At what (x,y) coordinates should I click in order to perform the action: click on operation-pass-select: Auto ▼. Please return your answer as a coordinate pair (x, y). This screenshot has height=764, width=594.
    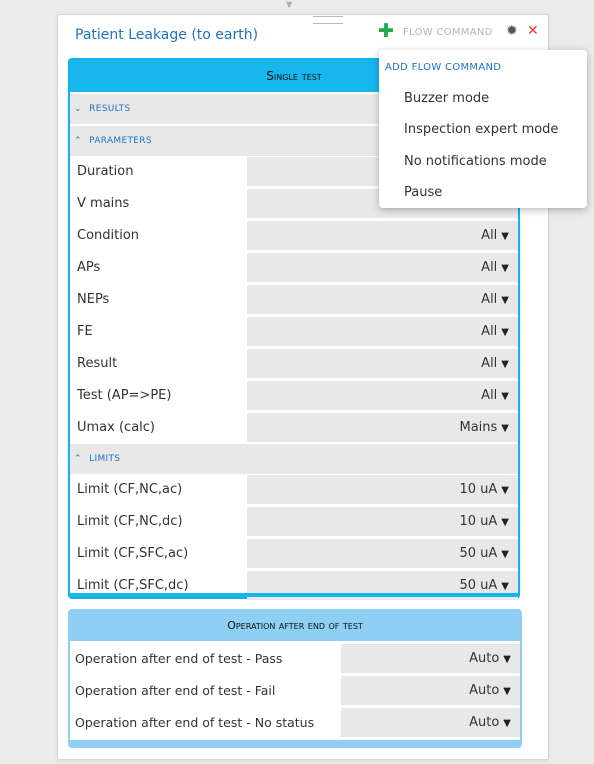
    Looking at the image, I should click on (430, 659).